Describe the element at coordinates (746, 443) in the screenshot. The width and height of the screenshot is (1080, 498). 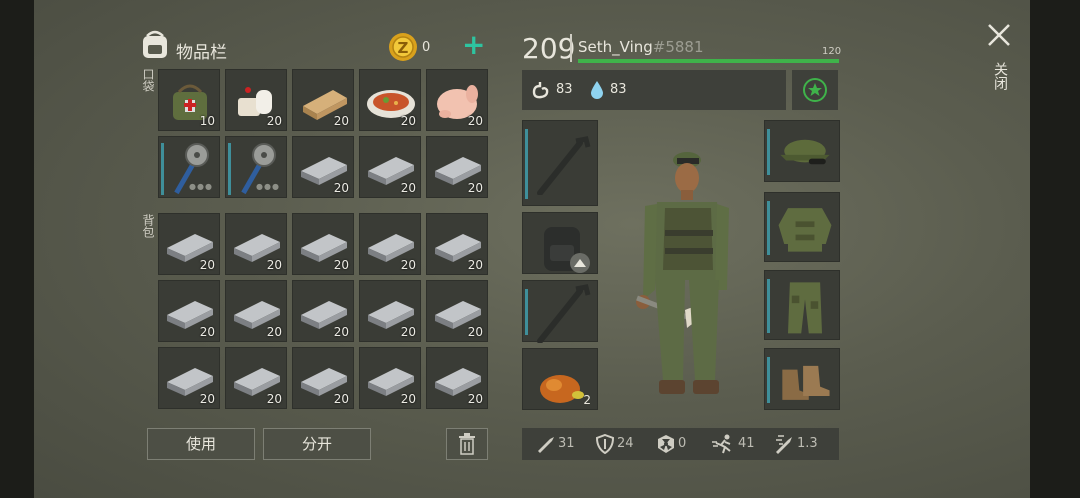
I see `speed-value: 41` at that location.